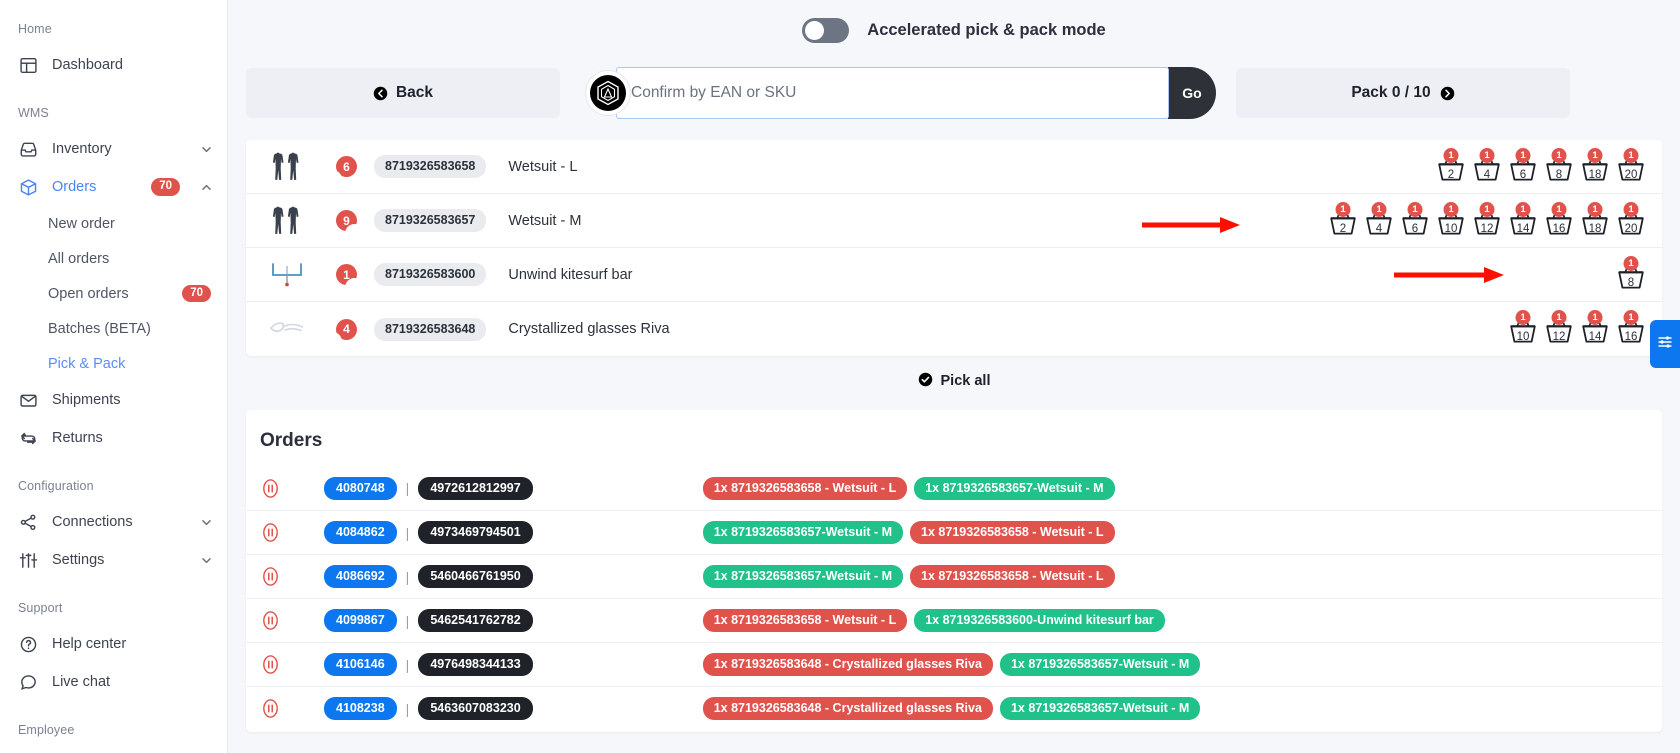  I want to click on bin-number: 8, so click(1631, 282).